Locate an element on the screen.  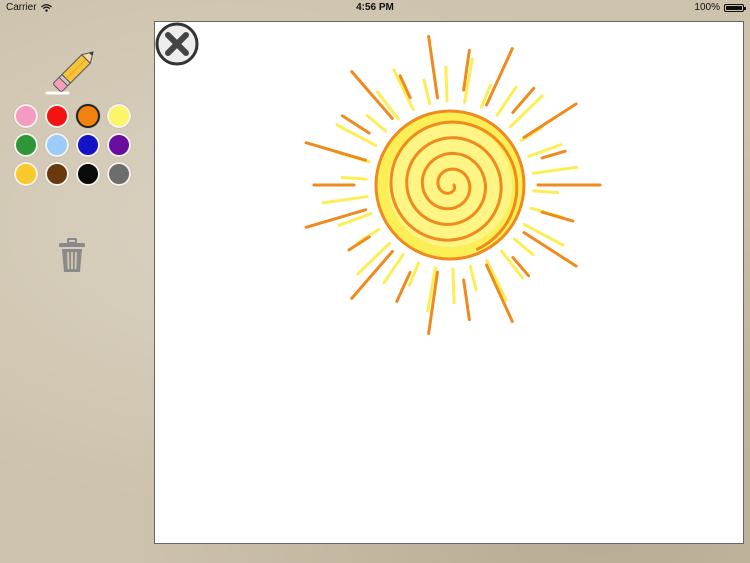
status-right: 100% is located at coordinates (720, 7).